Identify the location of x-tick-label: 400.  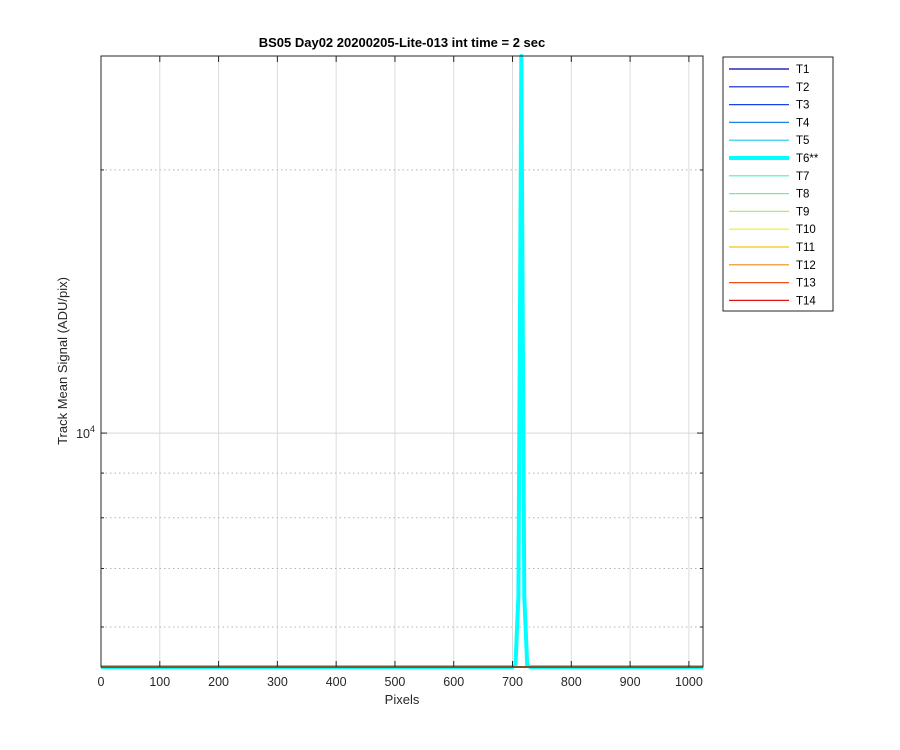
(336, 682).